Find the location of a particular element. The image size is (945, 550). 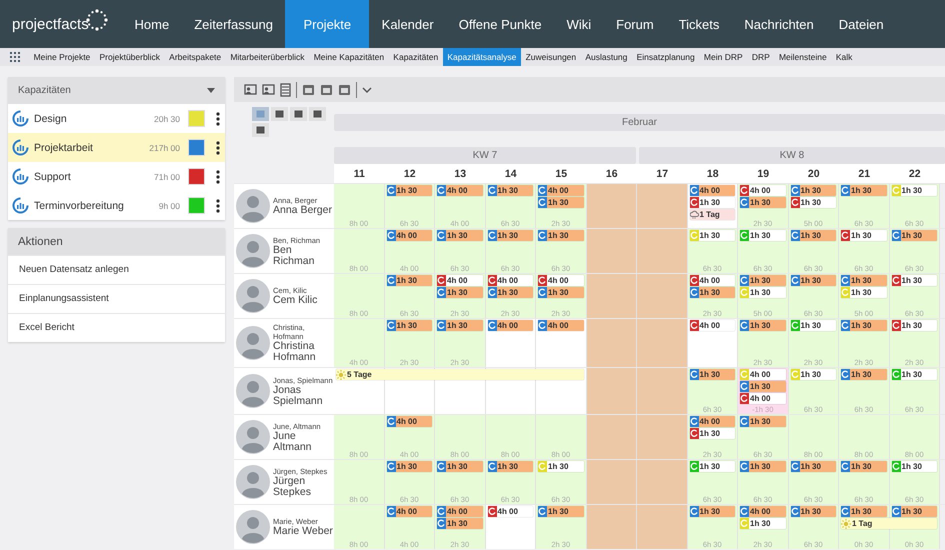

action-link: Einplanungsassistent is located at coordinates (116, 298).